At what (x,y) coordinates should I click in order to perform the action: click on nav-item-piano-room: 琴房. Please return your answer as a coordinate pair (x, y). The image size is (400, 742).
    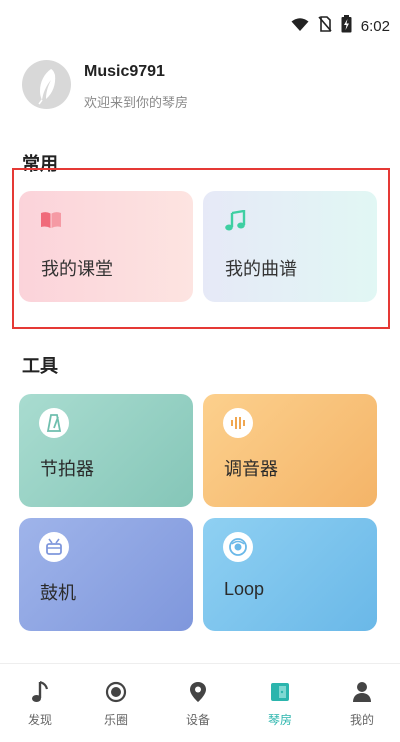
    Looking at the image, I should click on (280, 703).